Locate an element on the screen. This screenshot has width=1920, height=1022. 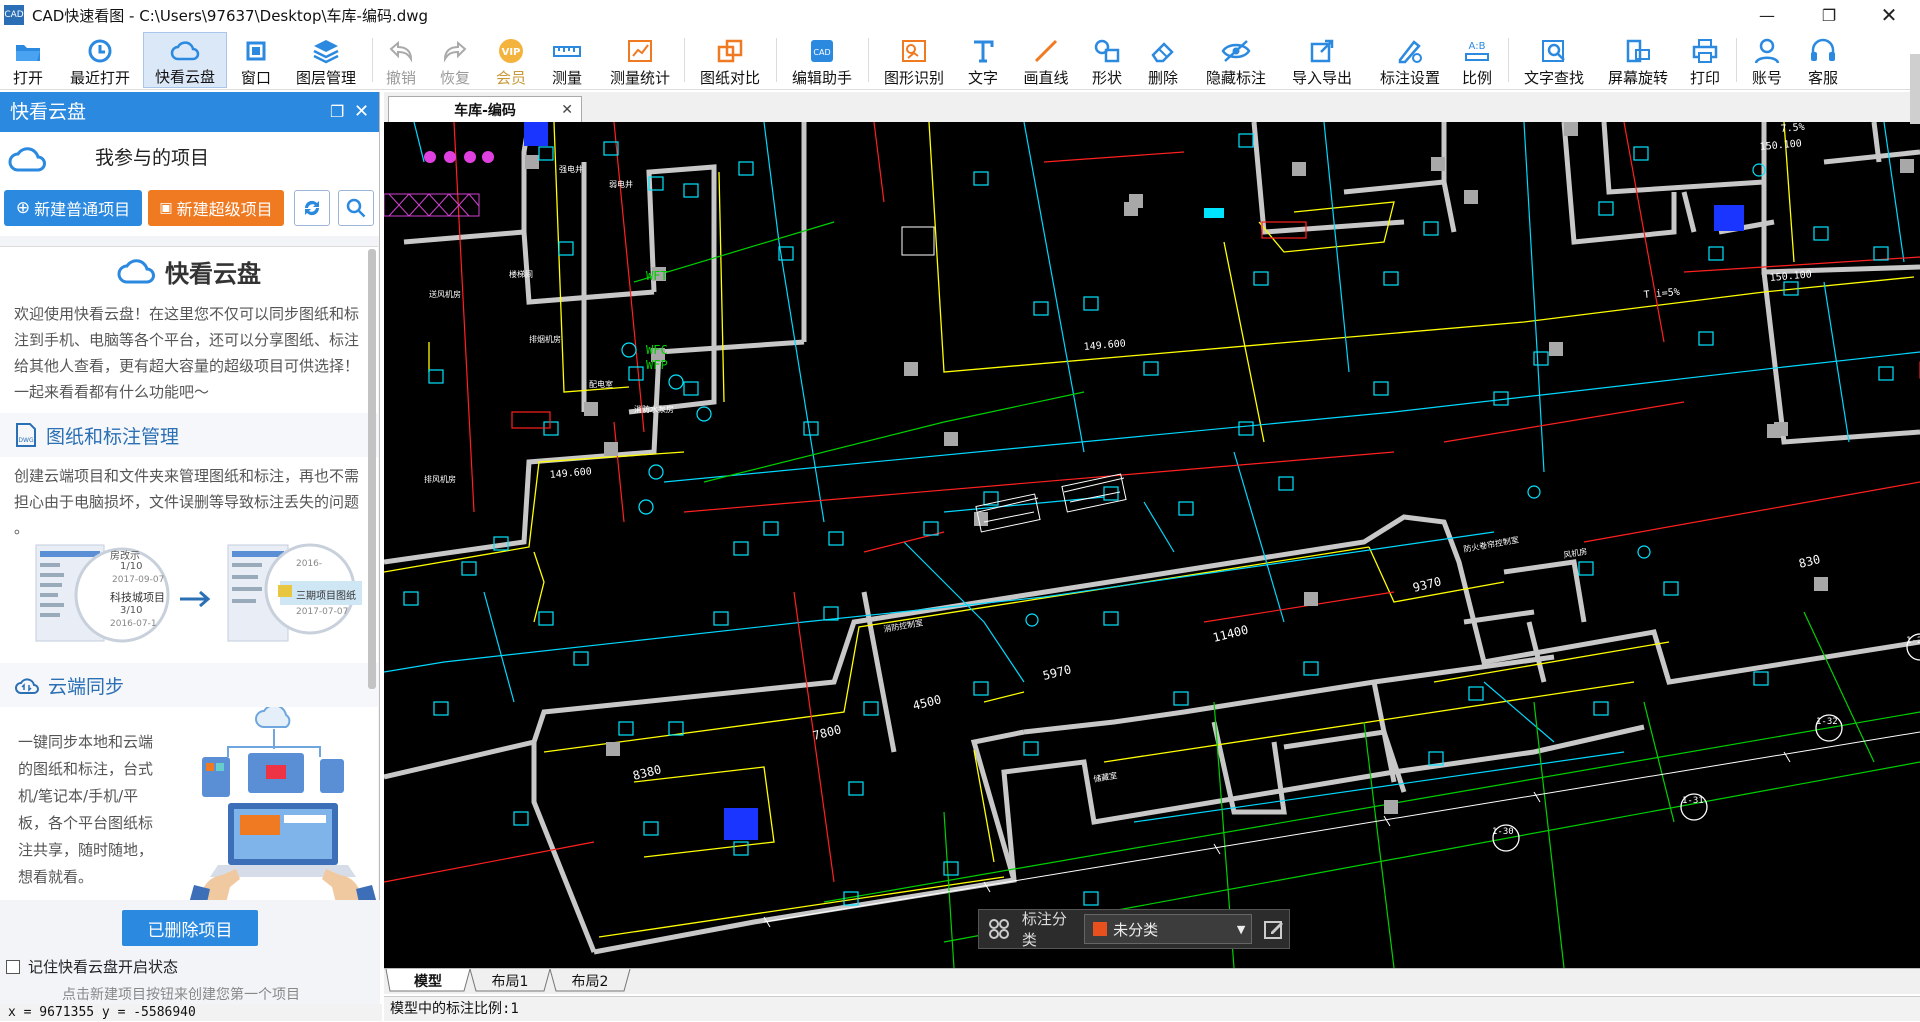
toolbar-compare-button: 图纸对比 is located at coordinates (730, 60).